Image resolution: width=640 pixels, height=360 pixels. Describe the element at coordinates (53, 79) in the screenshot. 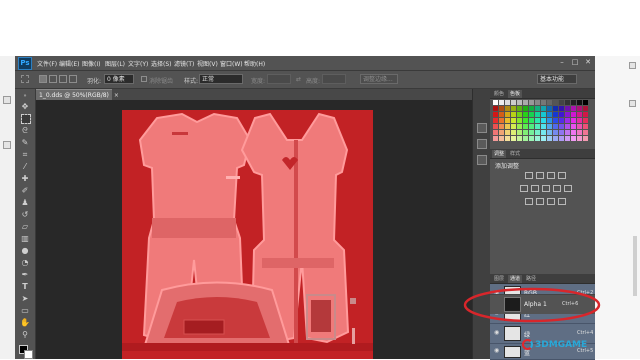

I see `add-to-selection-icon` at that location.